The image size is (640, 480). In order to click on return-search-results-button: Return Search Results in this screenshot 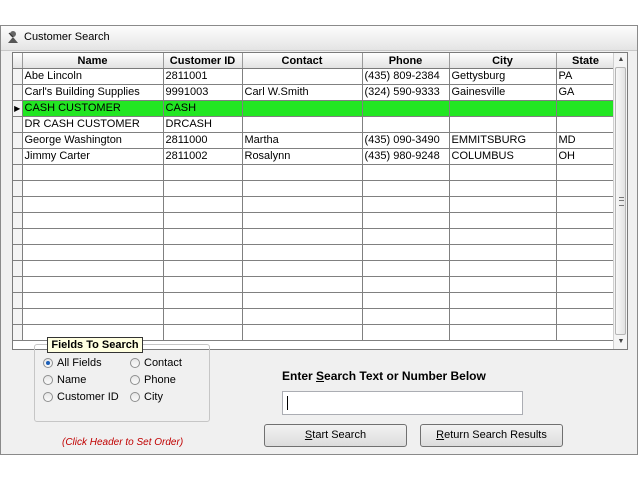, I will do `click(491, 435)`.